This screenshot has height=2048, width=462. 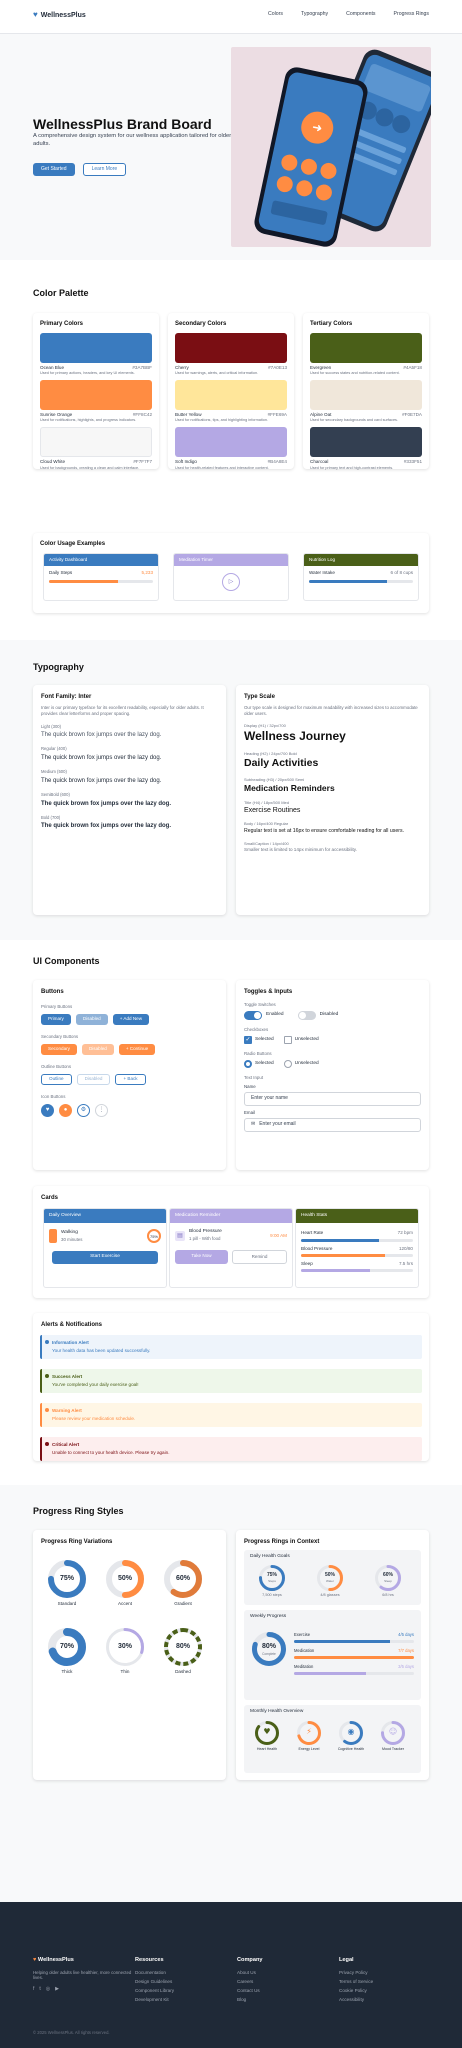 What do you see at coordinates (248, 1063) in the screenshot?
I see `radio-selected` at bounding box center [248, 1063].